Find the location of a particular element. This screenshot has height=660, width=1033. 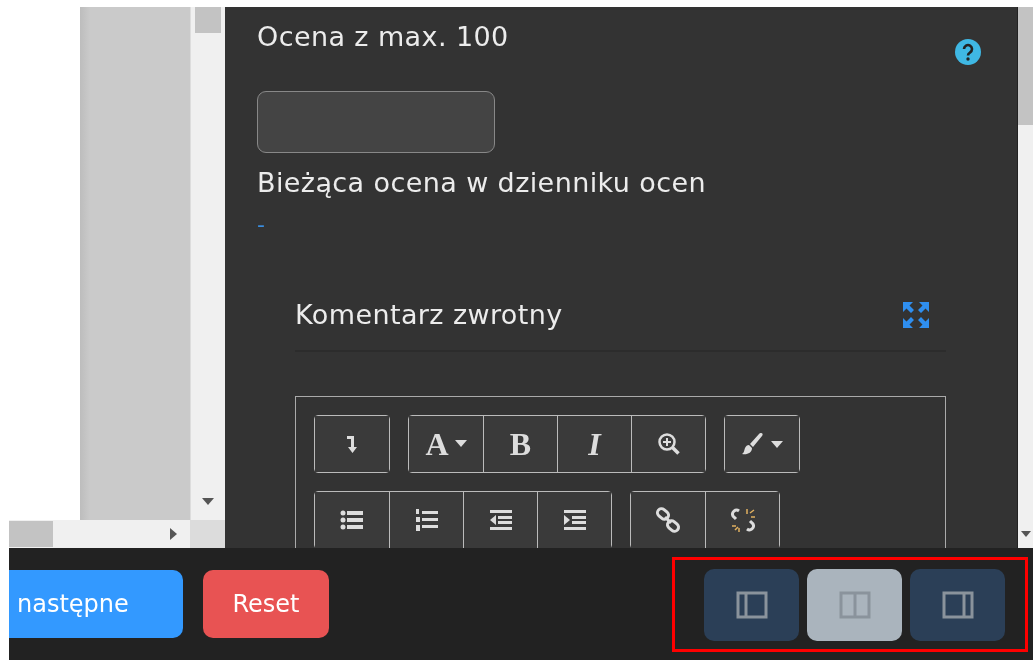

grade-label: Ocena z max. 100 is located at coordinates (383, 36).